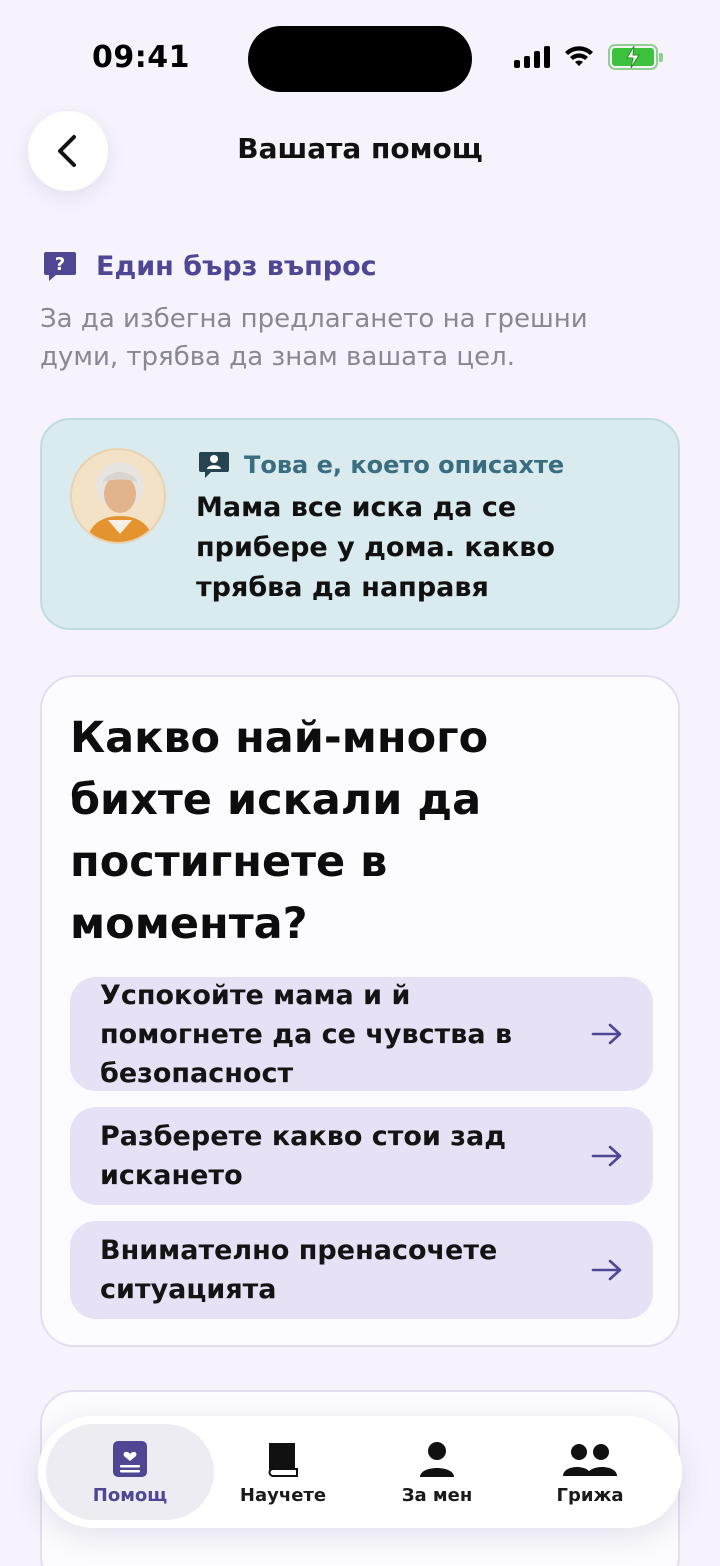  I want to click on nav-item-about-me: За мен, so click(437, 1472).